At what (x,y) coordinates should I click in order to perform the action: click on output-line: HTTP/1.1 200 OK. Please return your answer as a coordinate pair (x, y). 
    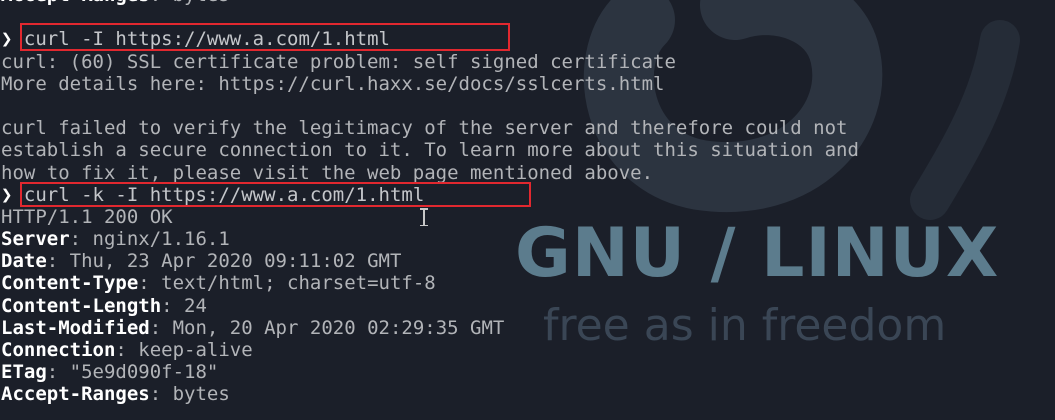
    Looking at the image, I should click on (430, 217).